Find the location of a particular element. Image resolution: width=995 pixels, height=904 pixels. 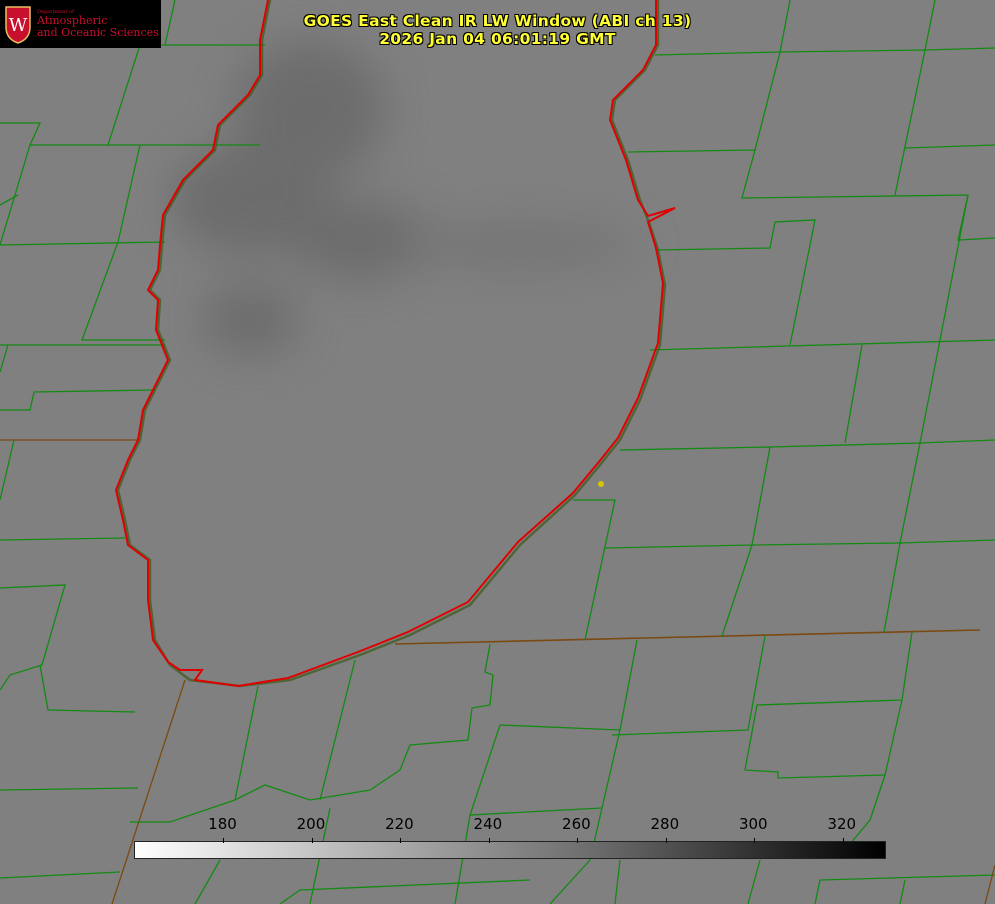

colorbar-tick-label: 220 is located at coordinates (399, 824).